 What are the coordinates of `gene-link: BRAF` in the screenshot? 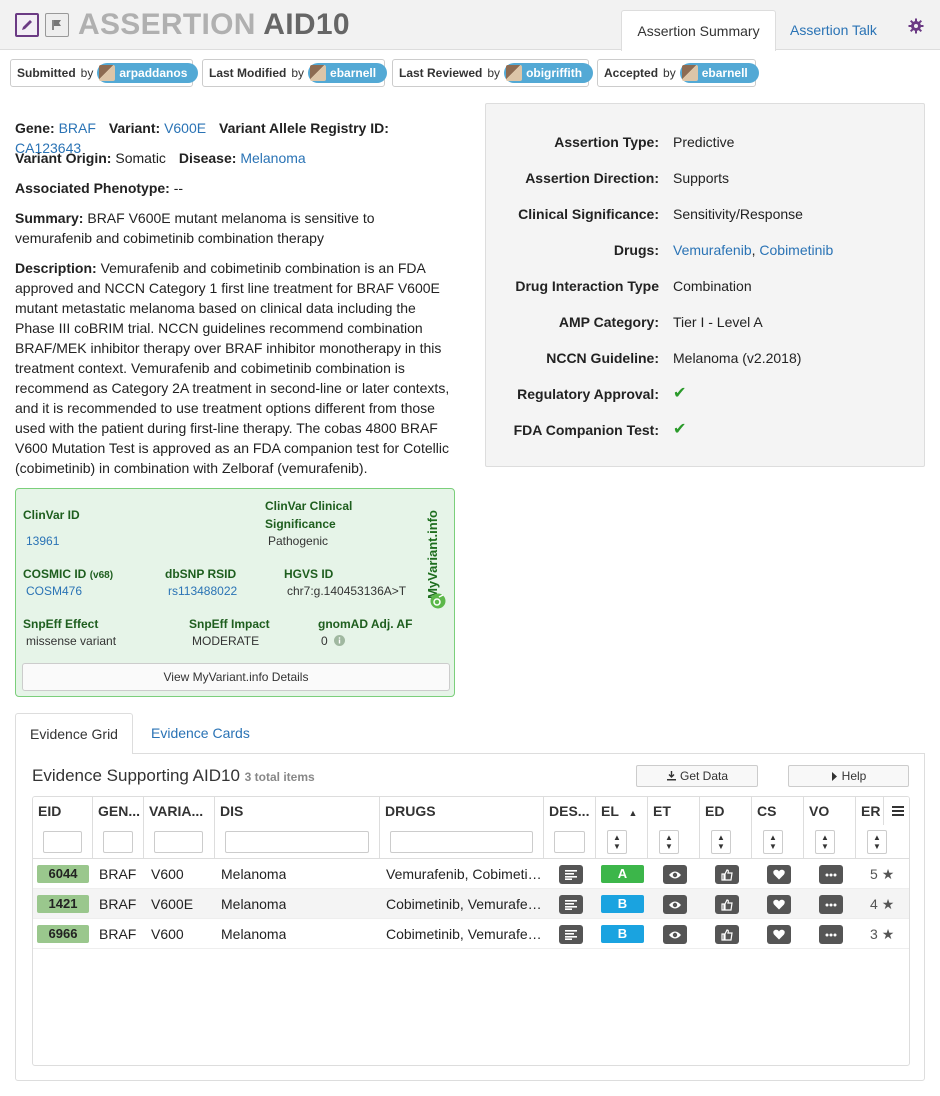 It's located at (77, 128).